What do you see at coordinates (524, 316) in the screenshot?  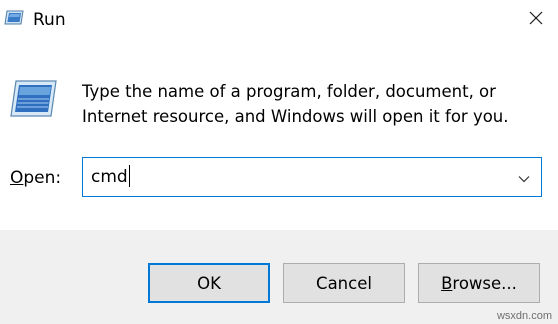 I see `watermark: wsxdn.com` at bounding box center [524, 316].